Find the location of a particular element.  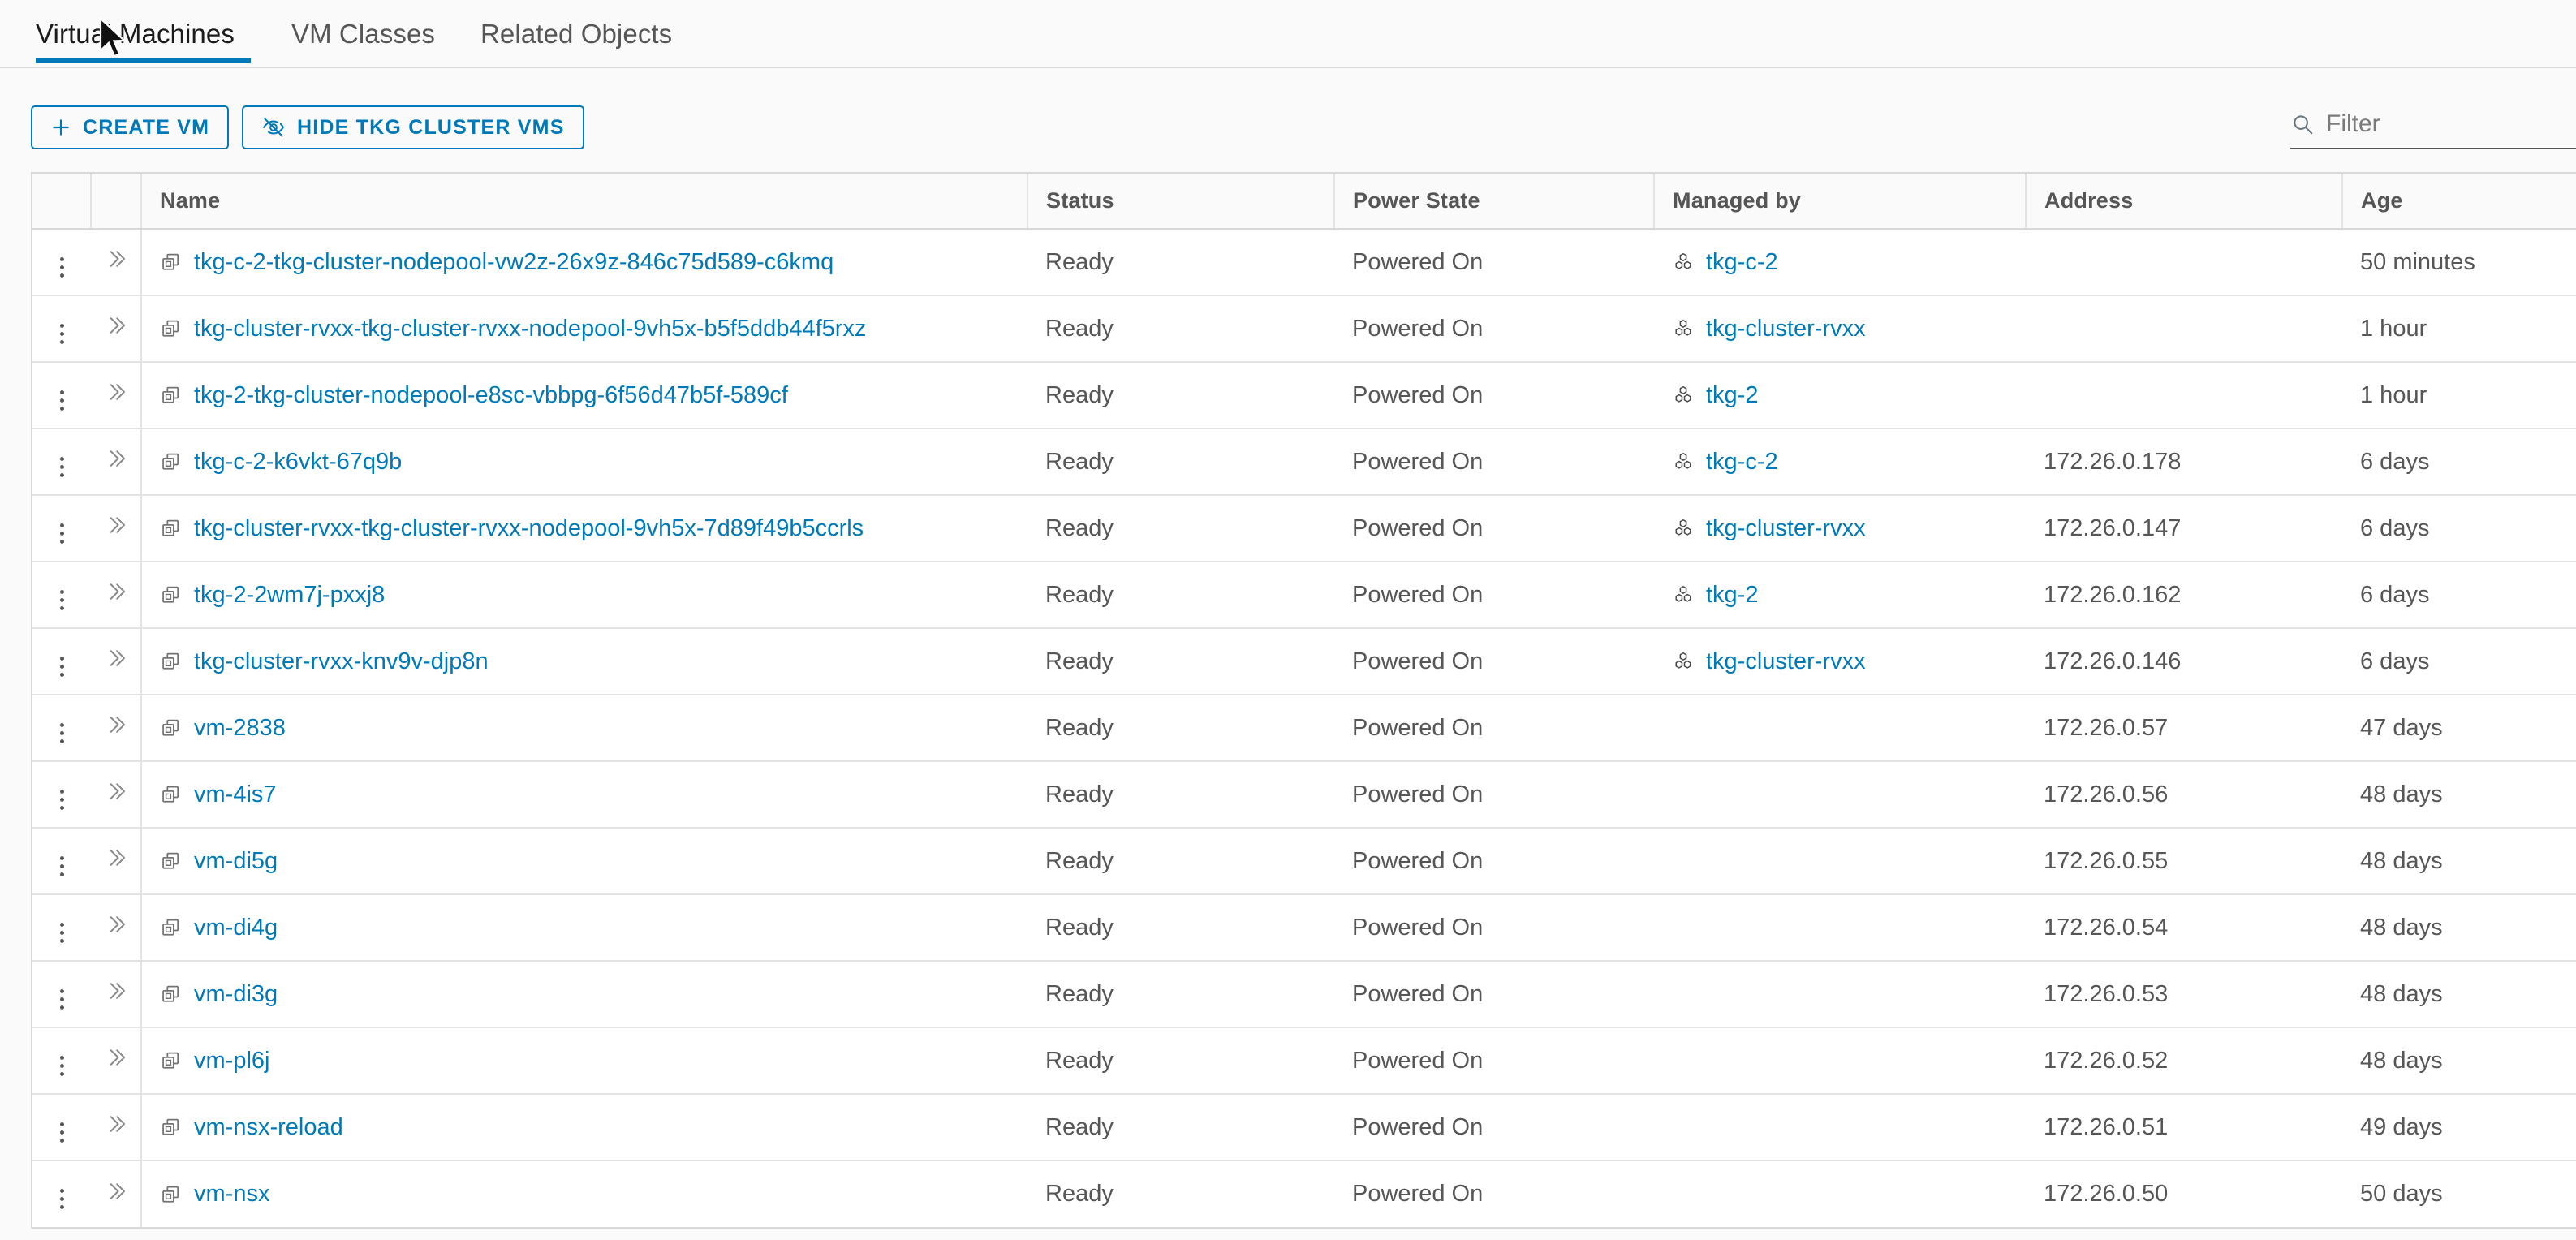

column-header-age: Age is located at coordinates (2458, 202).